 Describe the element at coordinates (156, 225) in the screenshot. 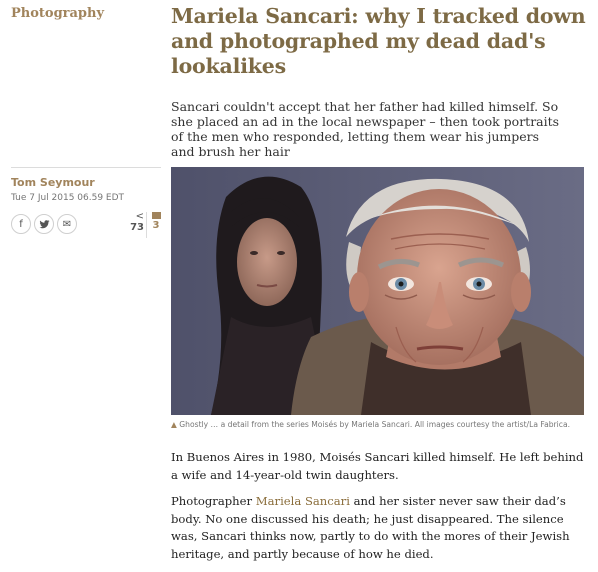

I see `comment-count-value: 3` at that location.